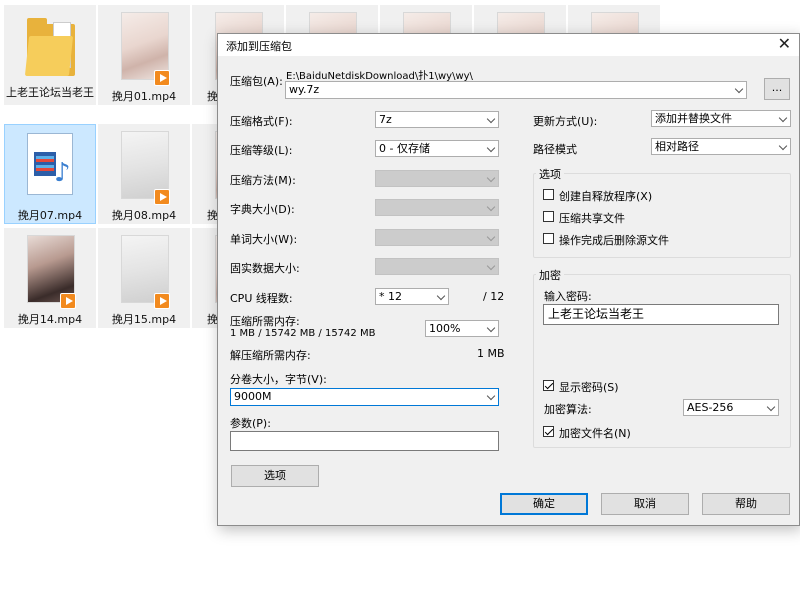 The width and height of the screenshot is (800, 595). What do you see at coordinates (364, 397) in the screenshot?
I see `volume-combo: 9000M` at bounding box center [364, 397].